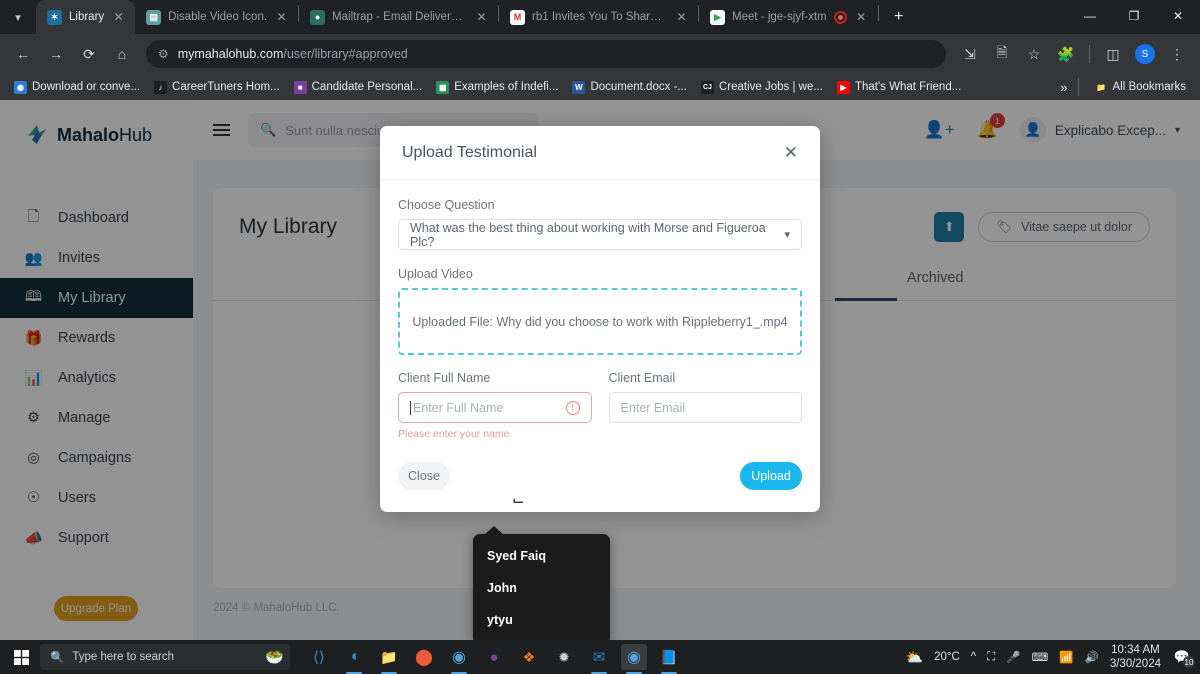 This screenshot has width=1200, height=674. What do you see at coordinates (345, 54) in the screenshot?
I see `url-path: /user/library#approved` at bounding box center [345, 54].